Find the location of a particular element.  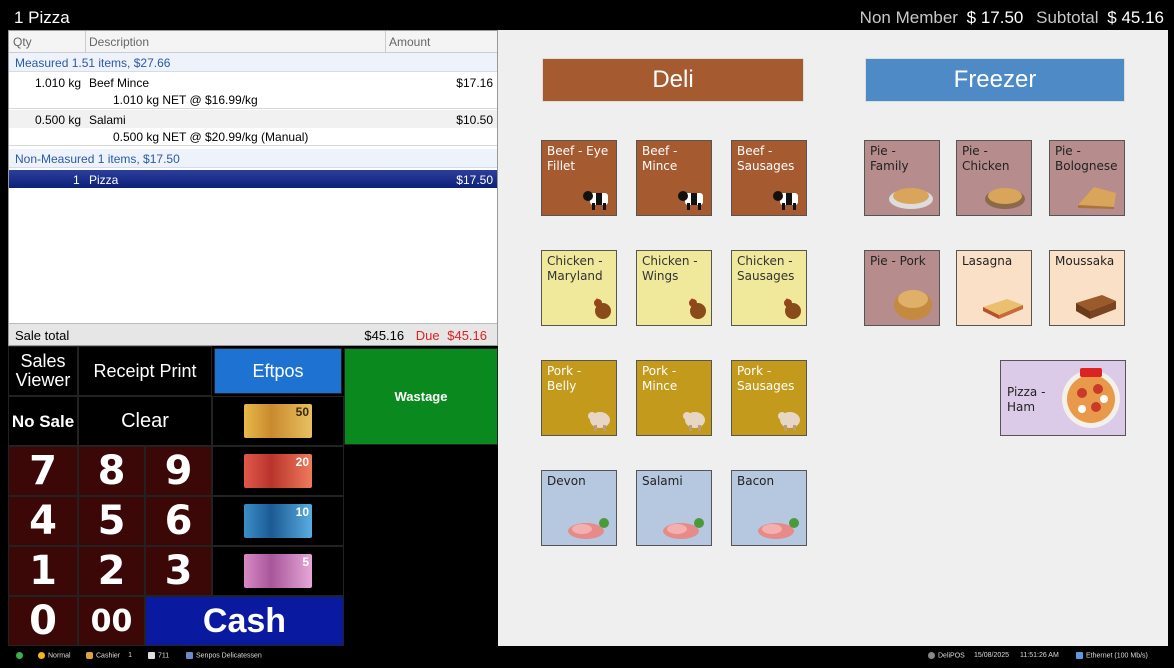

user-indicator: Cashier 1 is located at coordinates (109, 655).